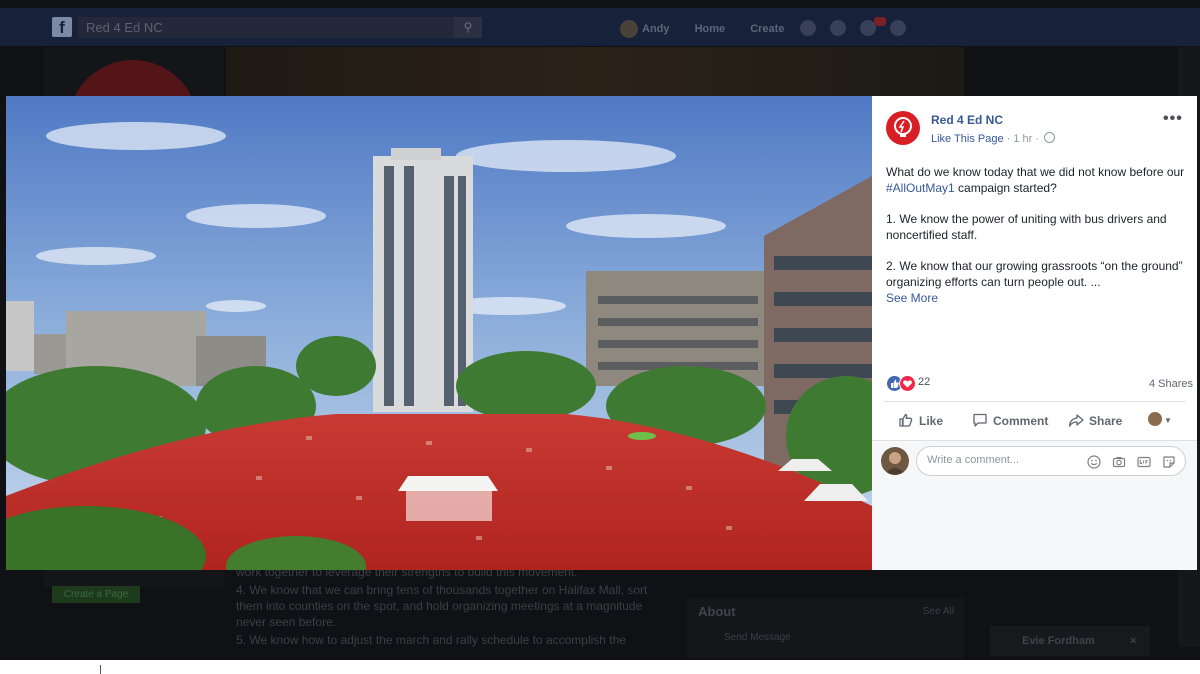 This screenshot has height=674, width=1200. I want to click on reaction-identity-selector: ▼, so click(1160, 419).